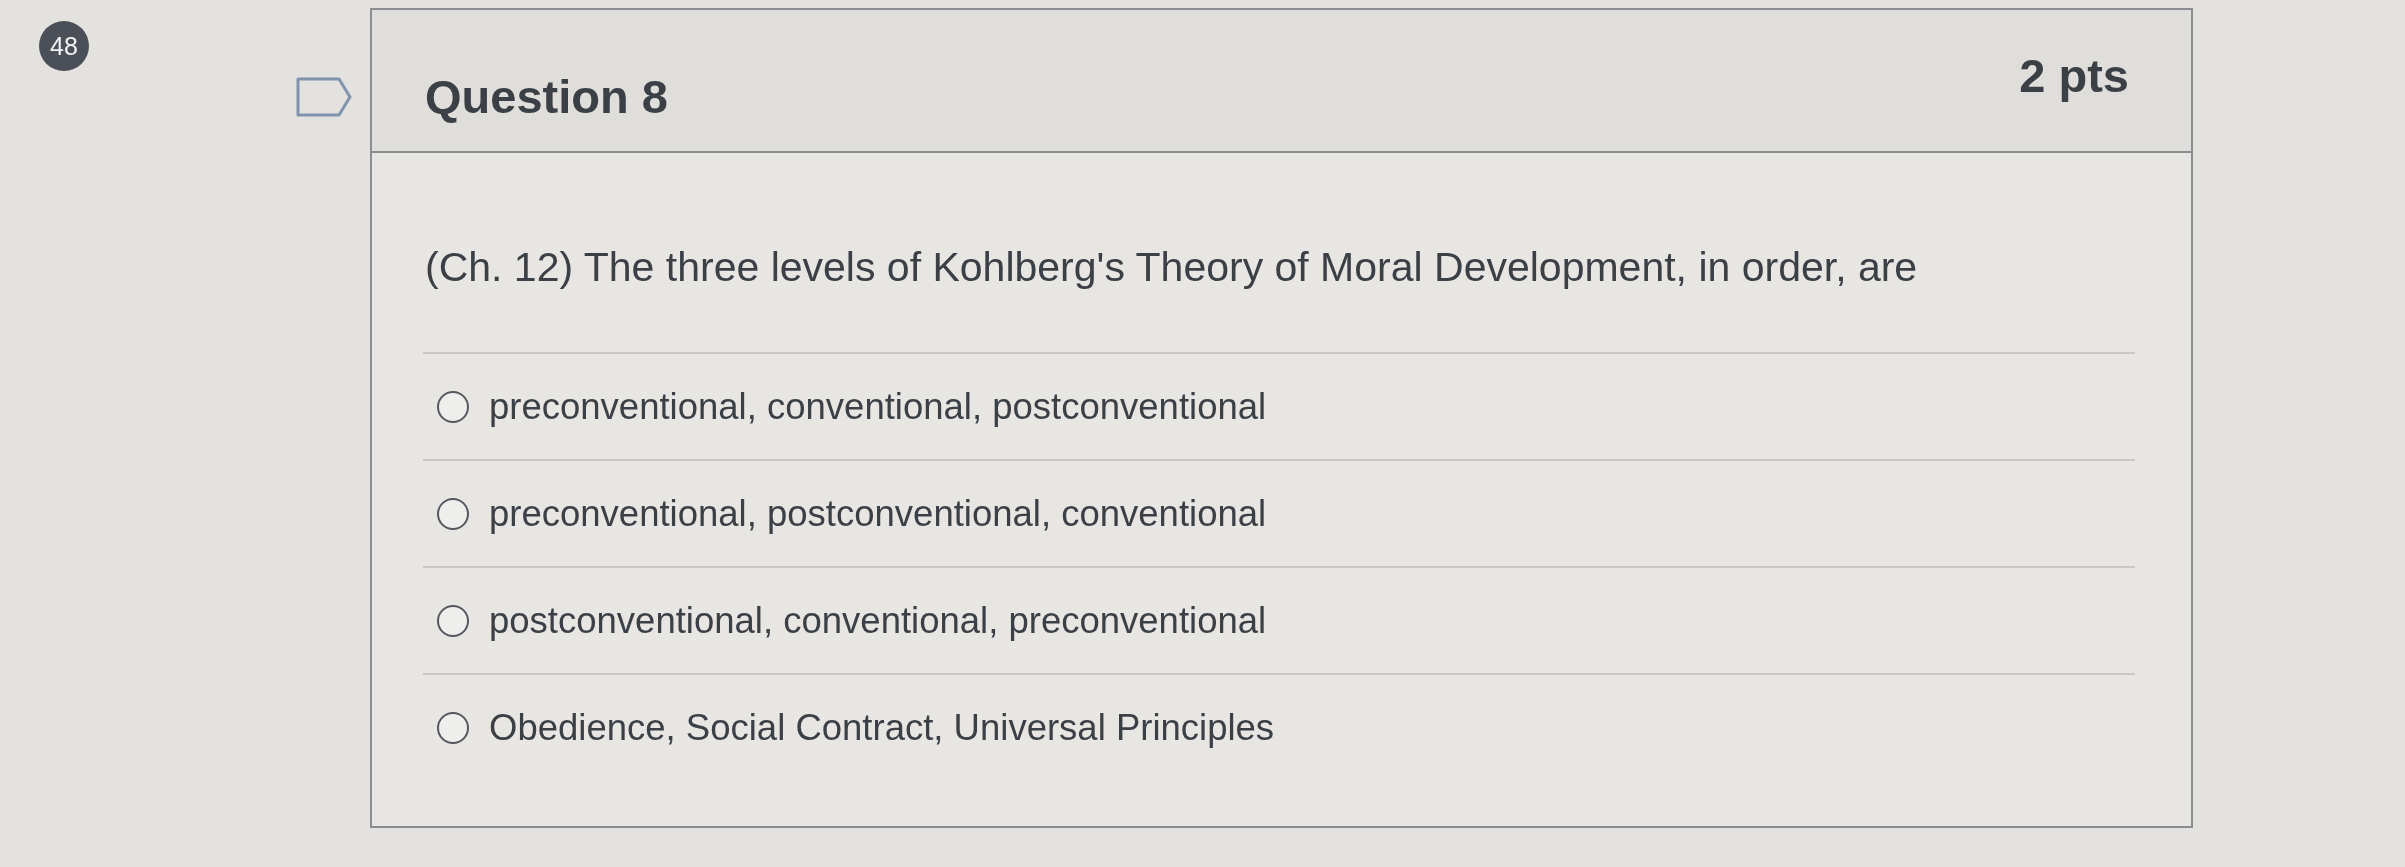  What do you see at coordinates (852, 620) in the screenshot?
I see `answer-option: postconventional, conventional, preconventional` at bounding box center [852, 620].